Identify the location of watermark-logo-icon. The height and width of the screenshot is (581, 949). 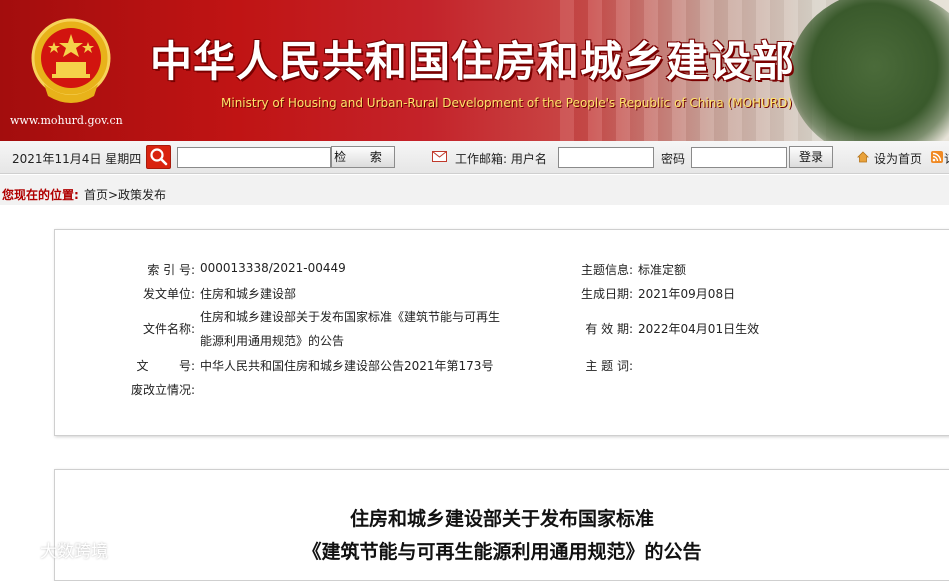
(21, 549).